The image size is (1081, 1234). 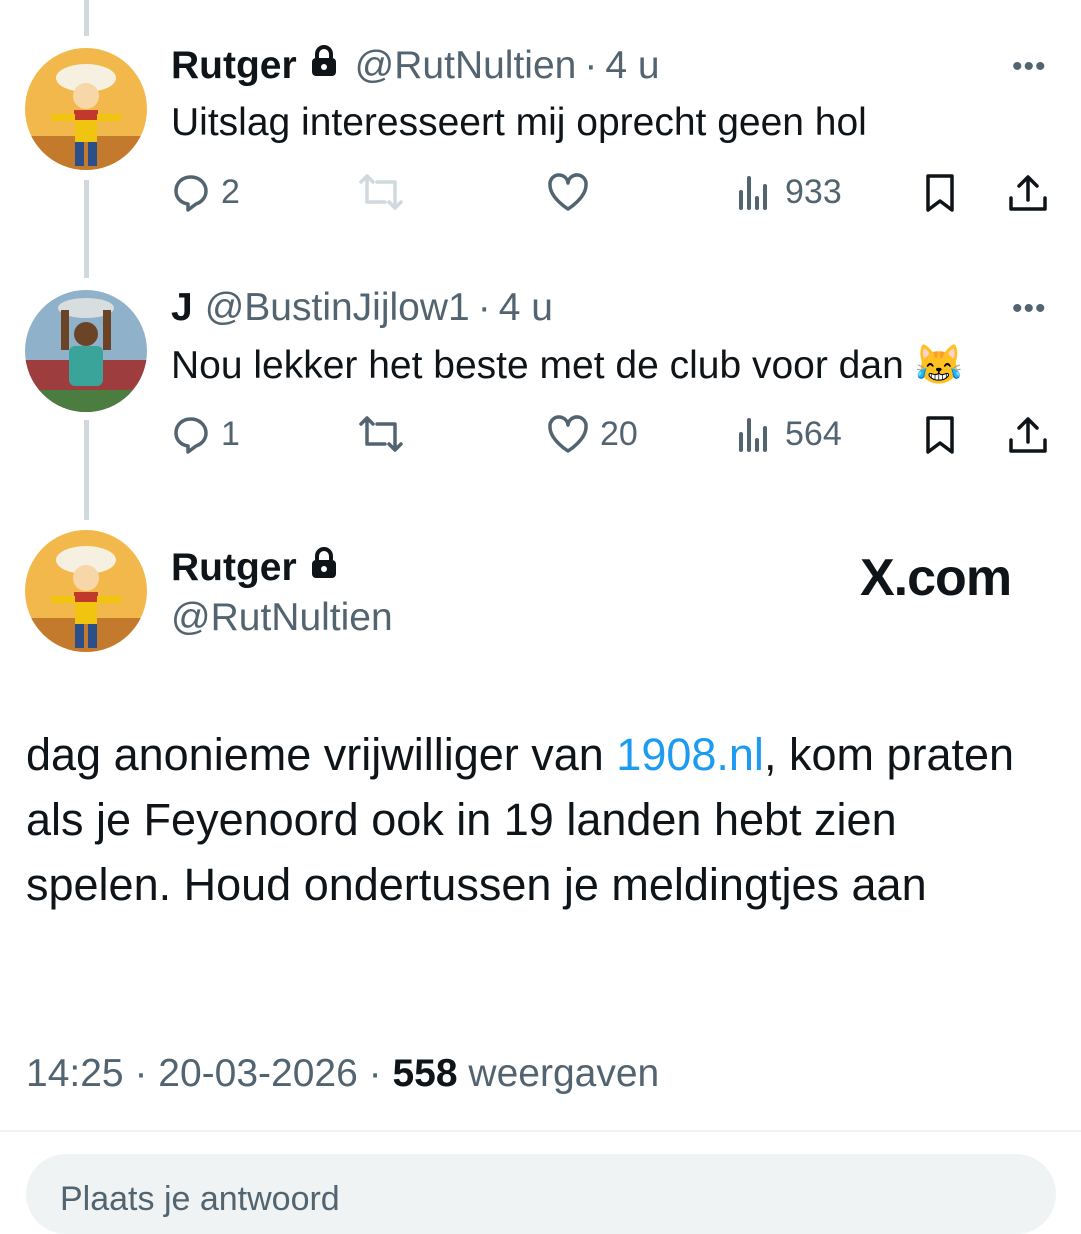 I want to click on reply-button: 1, so click(x=205, y=434).